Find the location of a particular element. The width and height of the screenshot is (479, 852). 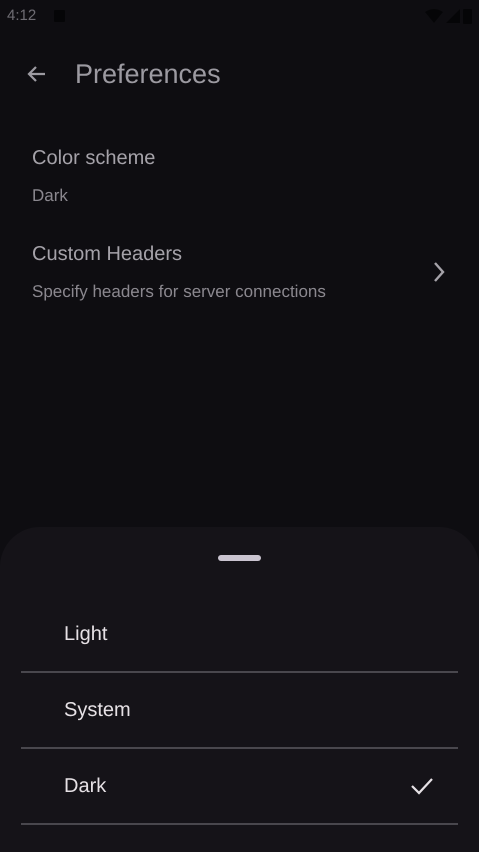

drag-handle is located at coordinates (239, 558).